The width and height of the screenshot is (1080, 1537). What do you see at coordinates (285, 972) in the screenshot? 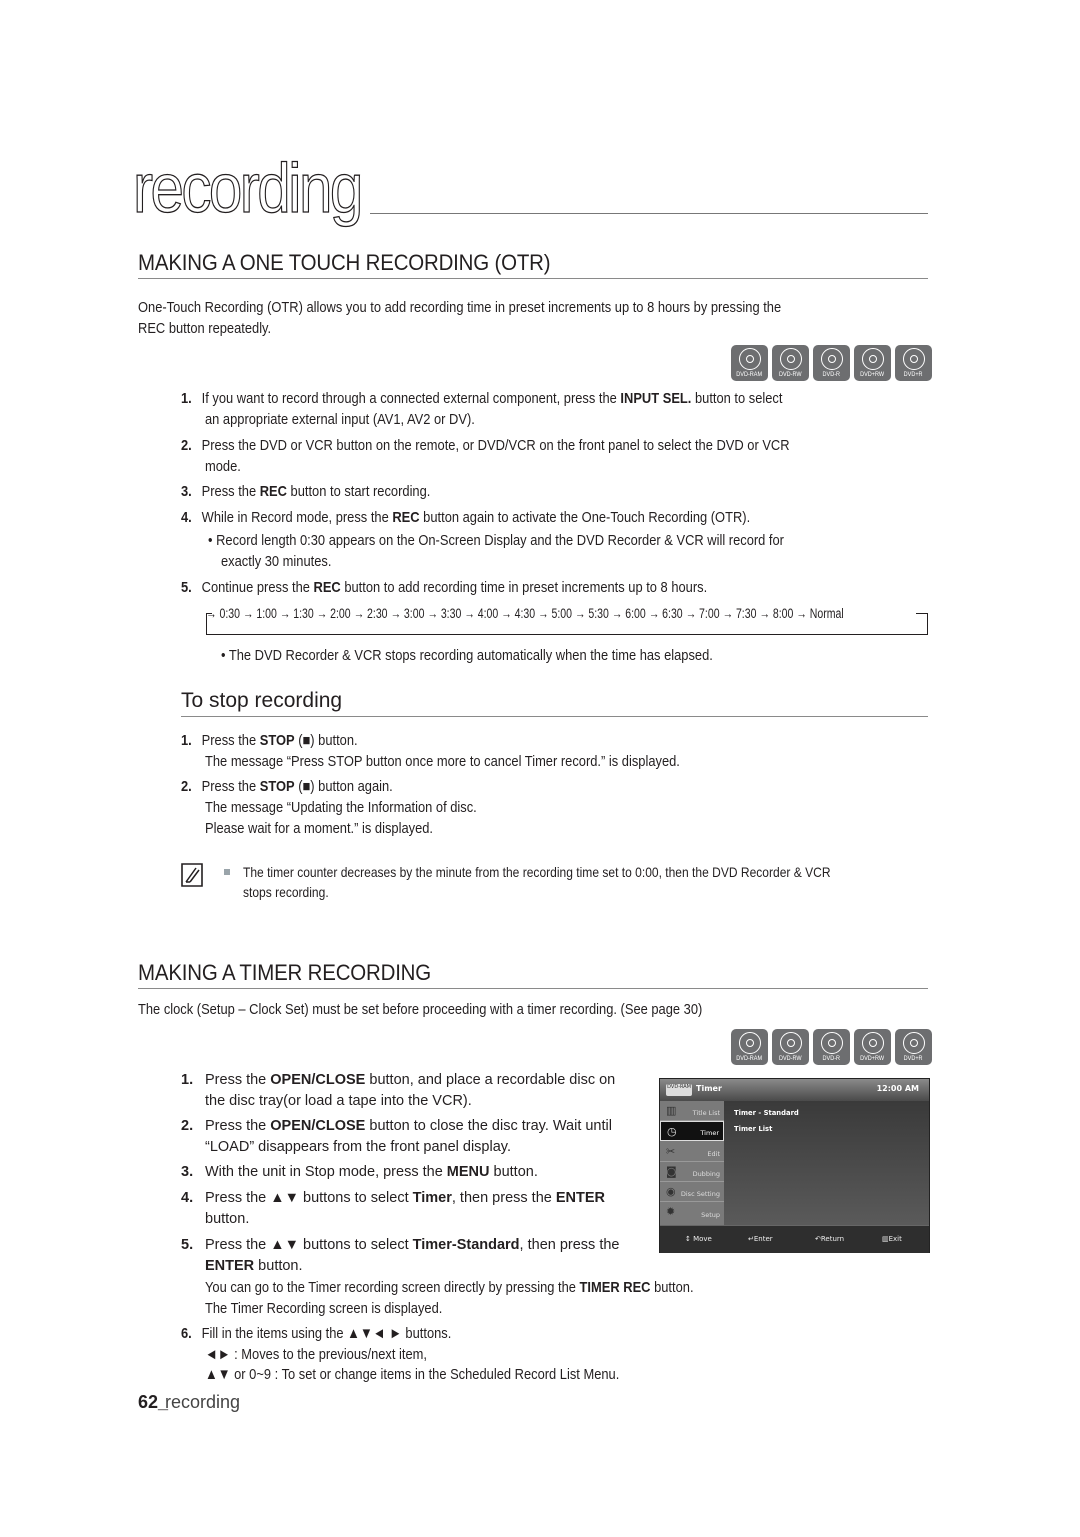
I see `timer-heading: MAKING A TIMER RECORDING` at bounding box center [285, 972].